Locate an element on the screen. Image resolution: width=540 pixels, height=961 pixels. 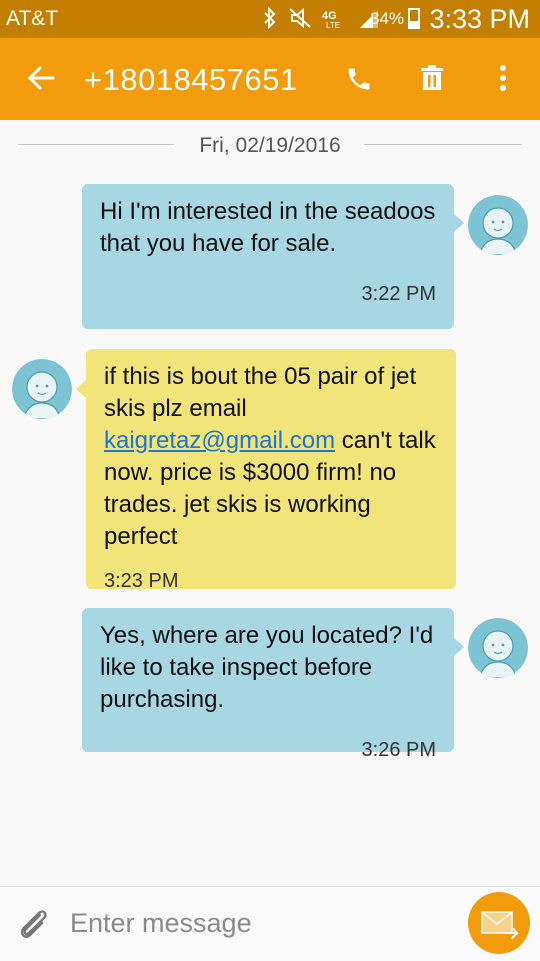
contact-avatar-icon is located at coordinates (42, 389).